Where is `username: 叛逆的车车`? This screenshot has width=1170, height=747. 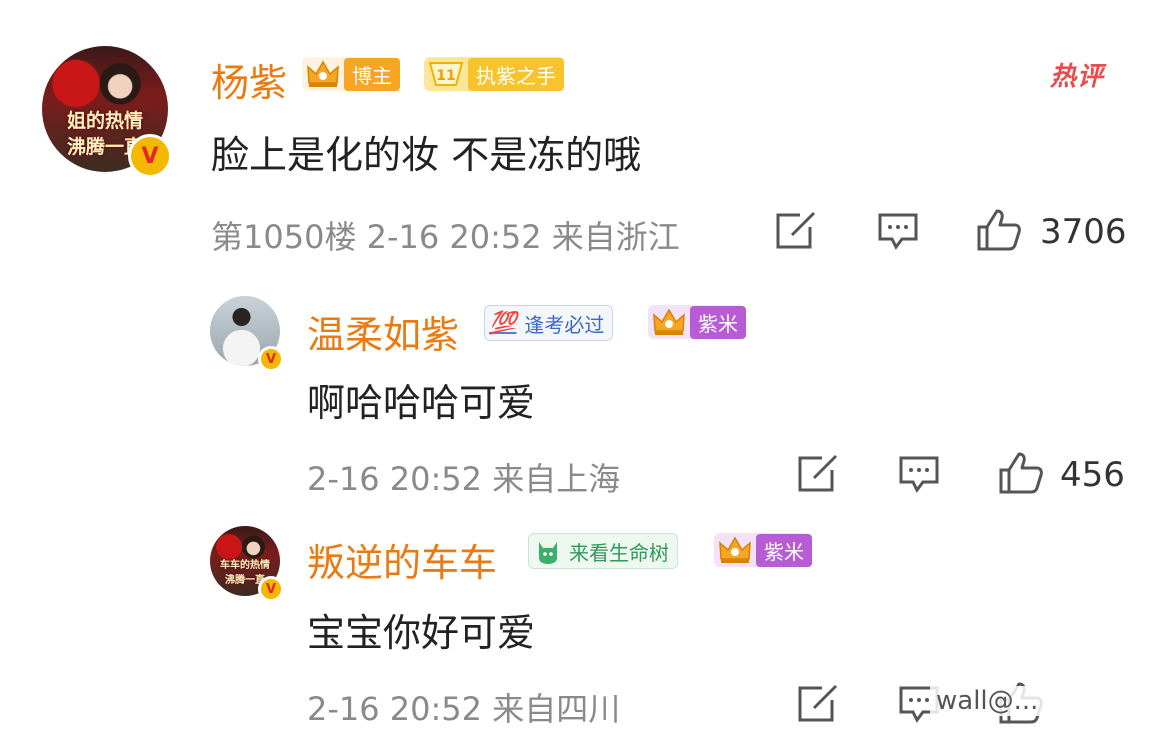 username: 叛逆的车车 is located at coordinates (402, 559).